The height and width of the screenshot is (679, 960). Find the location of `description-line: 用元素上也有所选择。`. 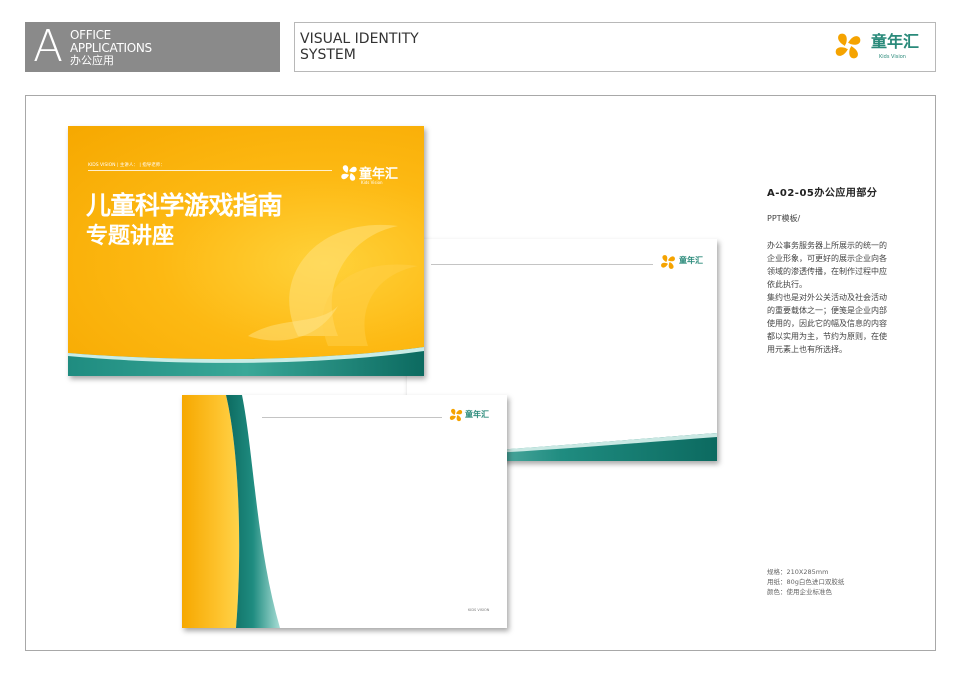

description-line: 用元素上也有所选择。 is located at coordinates (807, 349).